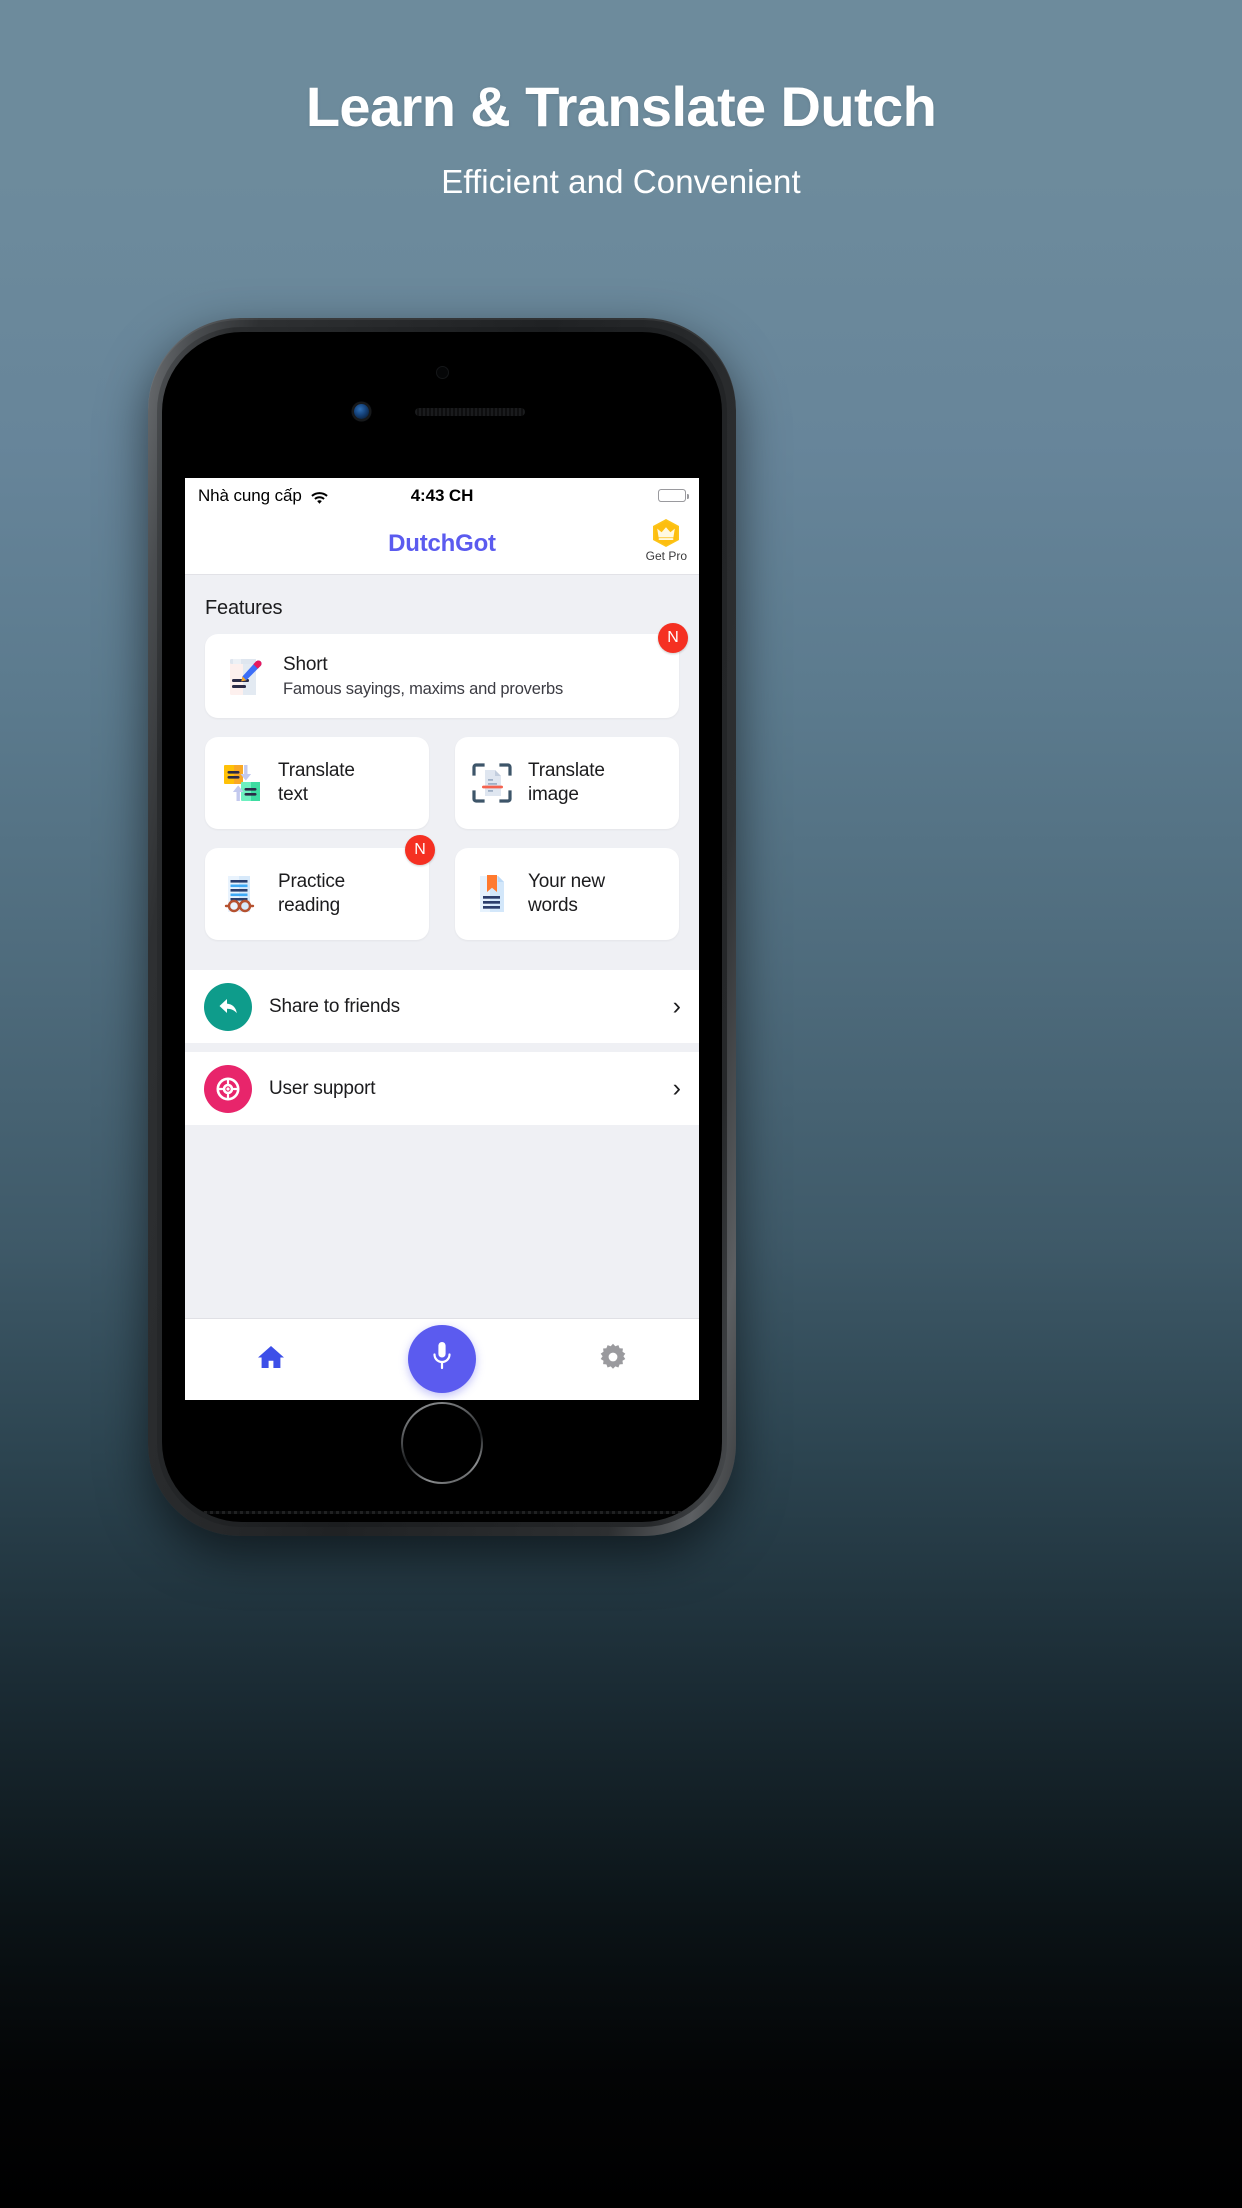 The height and width of the screenshot is (2208, 1242). Describe the element at coordinates (492, 894) in the screenshot. I see `bookmark-document-icon` at that location.